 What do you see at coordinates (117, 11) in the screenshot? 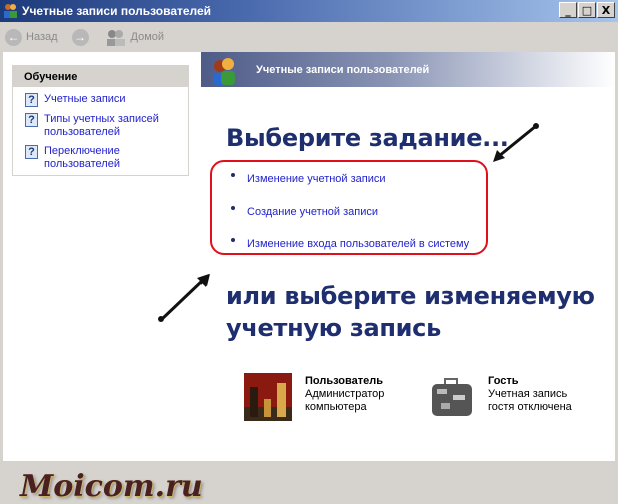
I see `window-title: Учетные записи пользователей` at bounding box center [117, 11].